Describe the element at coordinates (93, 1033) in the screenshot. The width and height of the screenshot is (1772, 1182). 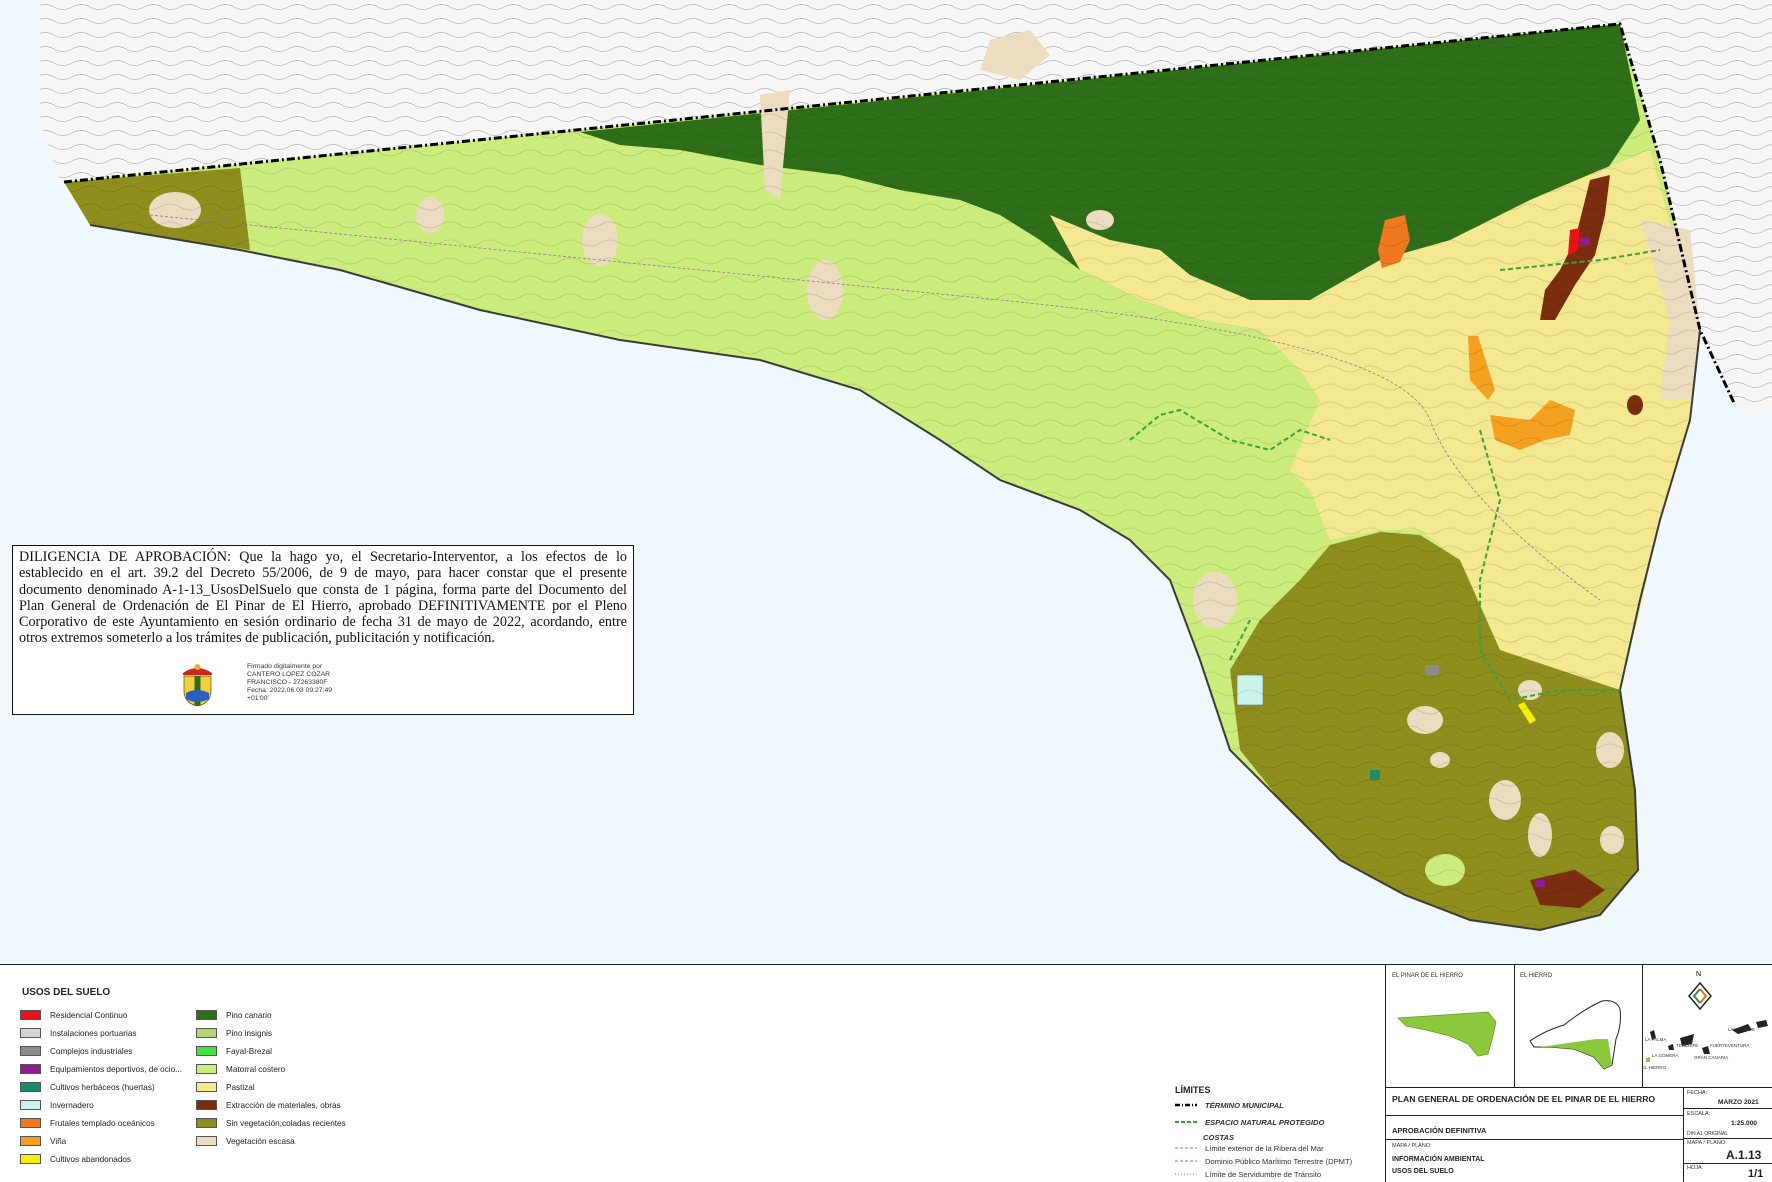
I see `legend-label: Instalaciones portuarias` at that location.